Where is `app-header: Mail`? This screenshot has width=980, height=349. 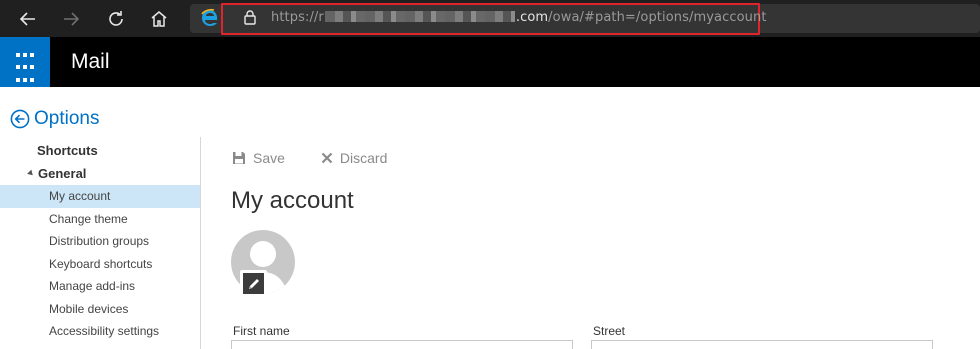
app-header: Mail is located at coordinates (490, 62).